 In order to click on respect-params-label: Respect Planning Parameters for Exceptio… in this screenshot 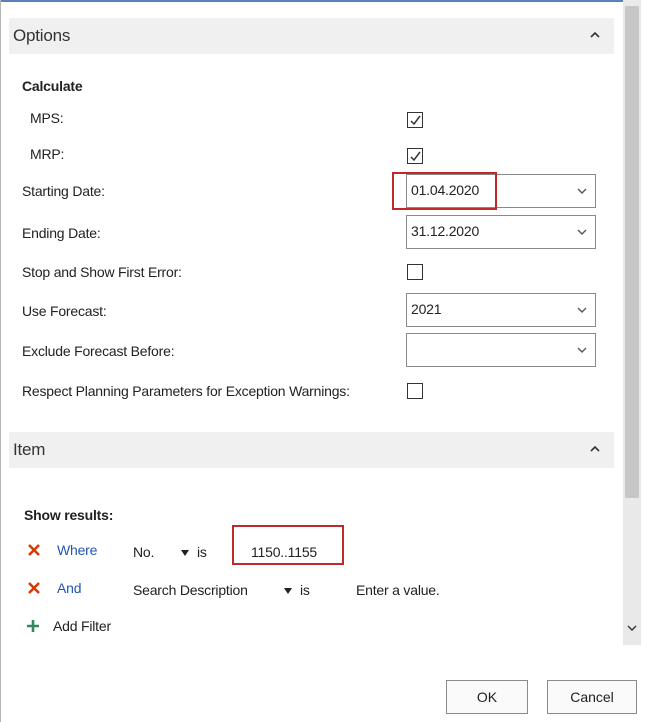, I will do `click(186, 391)`.